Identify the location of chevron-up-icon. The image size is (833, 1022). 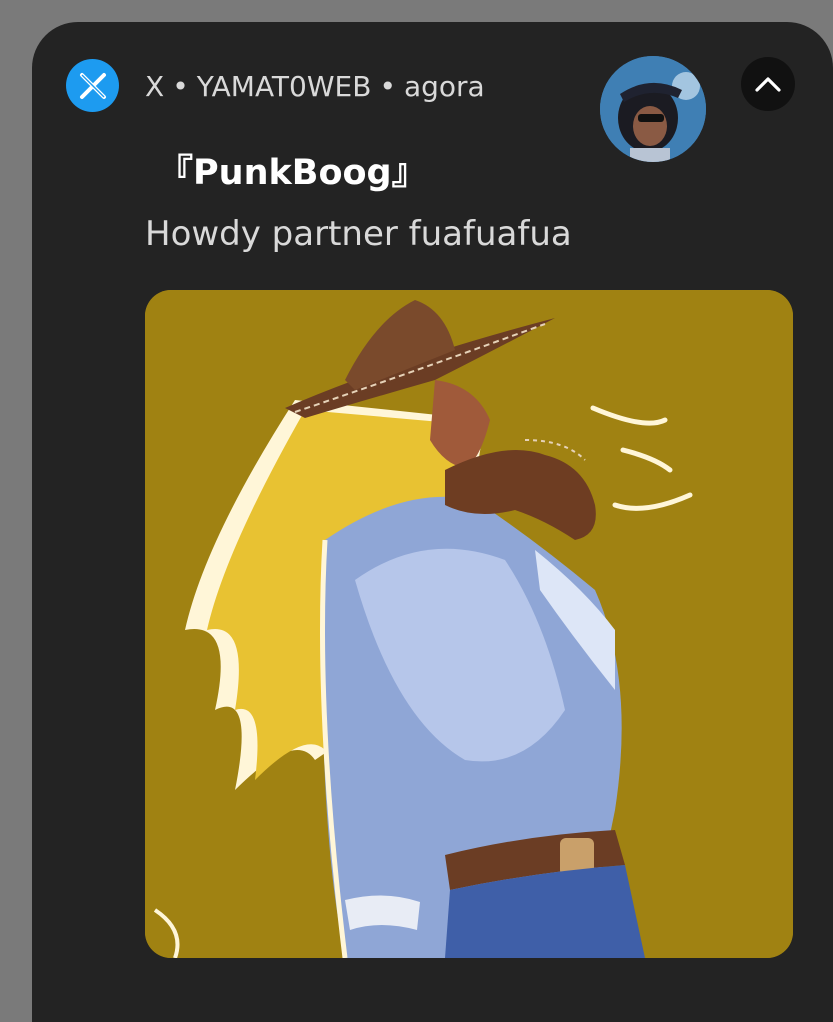
(768, 84).